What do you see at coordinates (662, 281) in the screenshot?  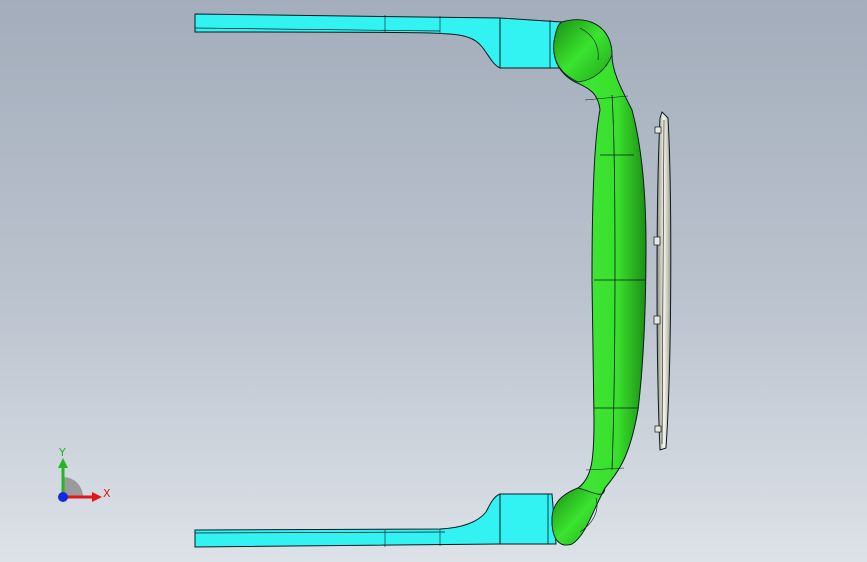 I see `lens-plate` at bounding box center [662, 281].